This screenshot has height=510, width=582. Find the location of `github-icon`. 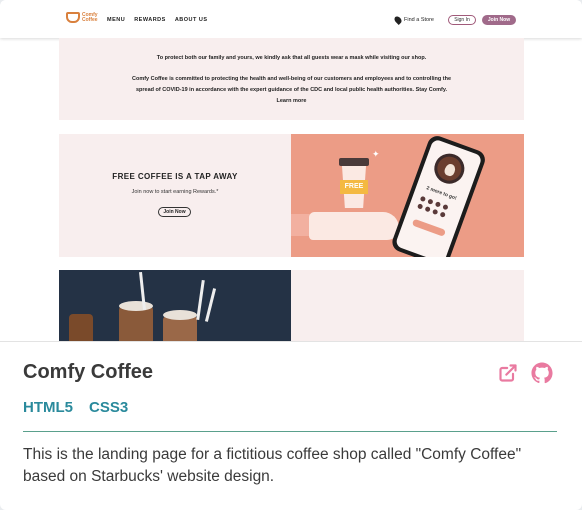

github-icon is located at coordinates (542, 373).